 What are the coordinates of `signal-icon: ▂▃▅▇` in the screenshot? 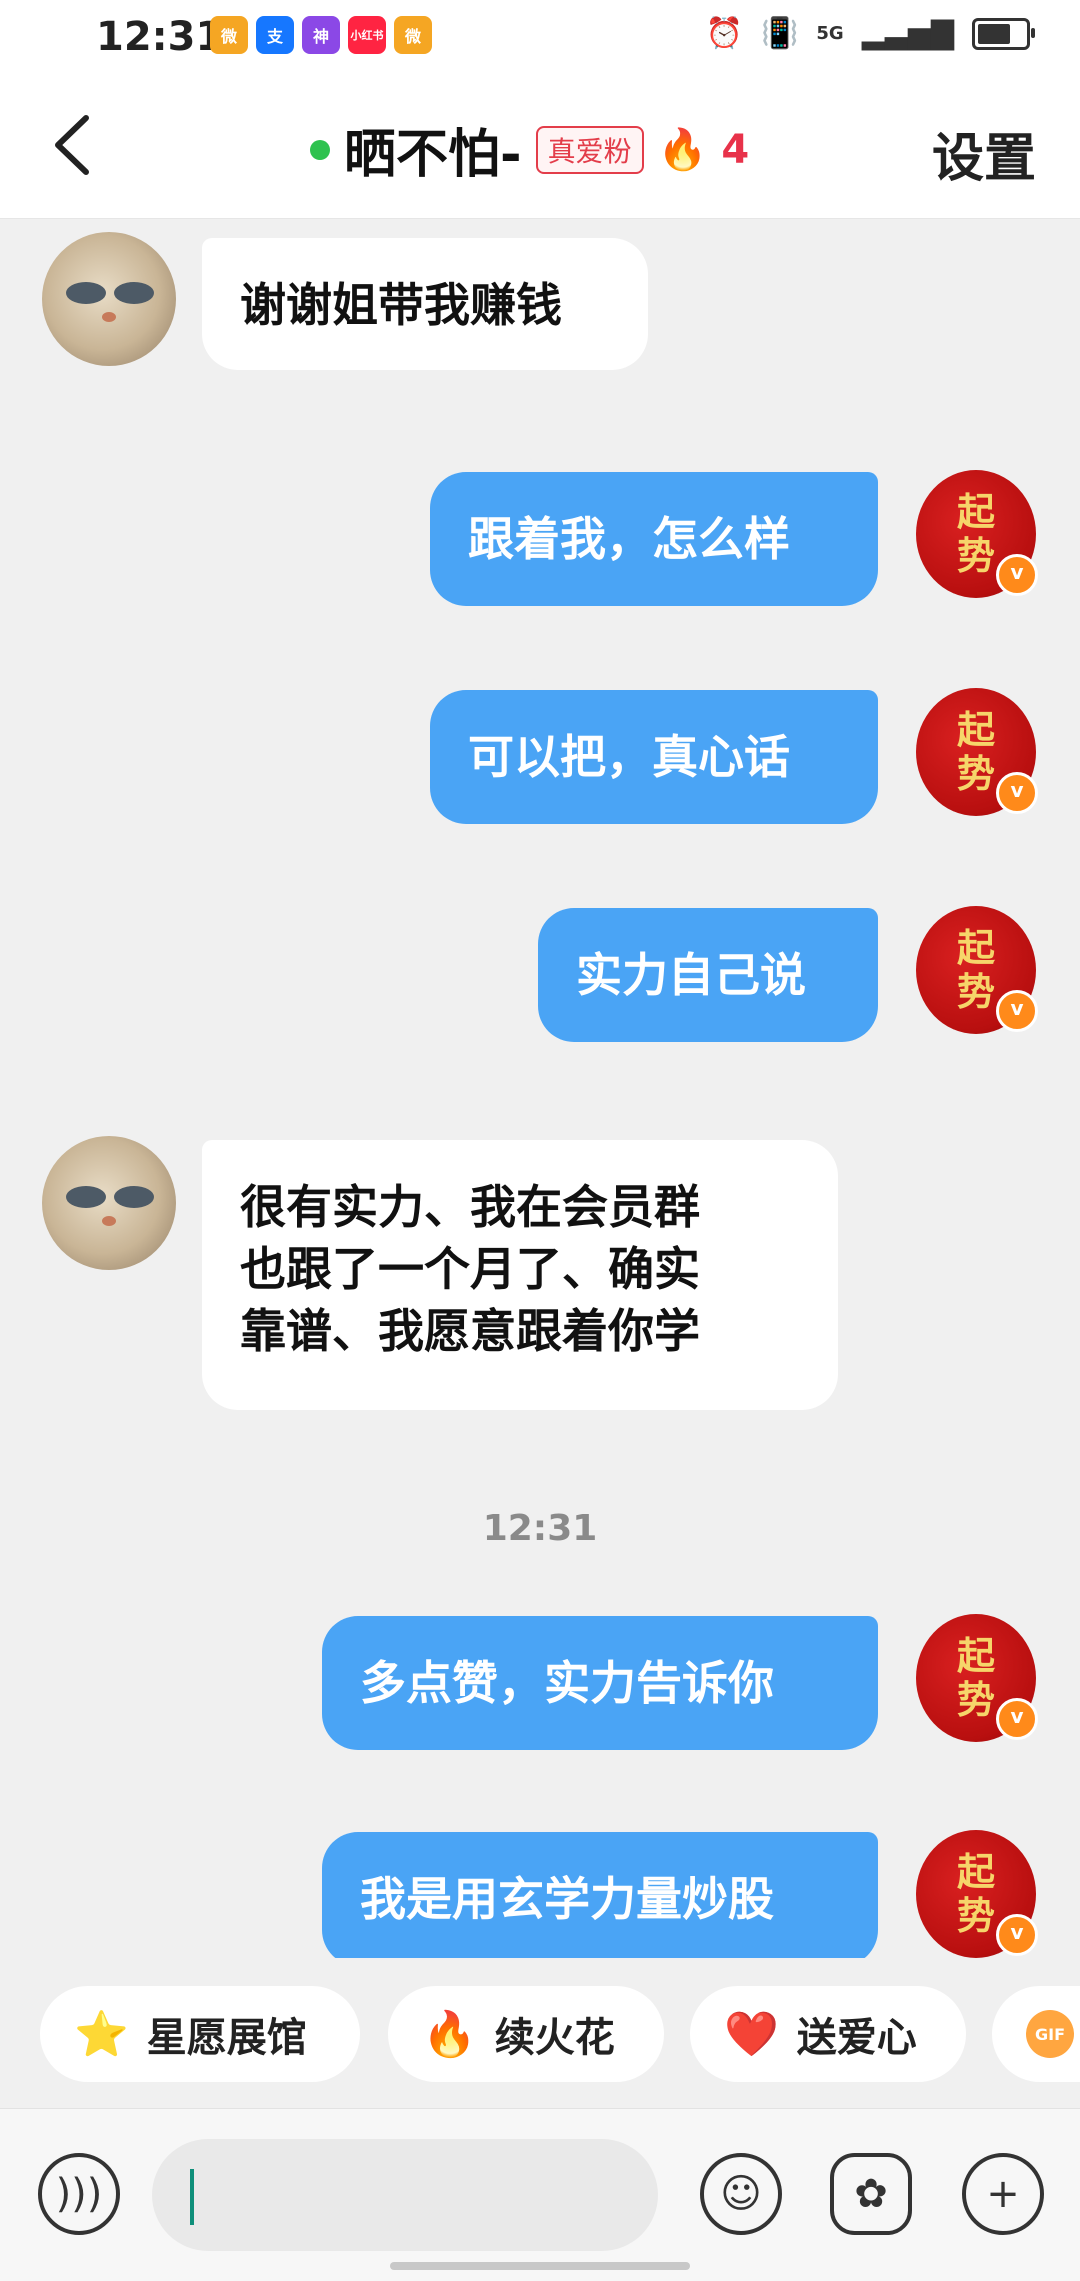 It's located at (907, 33).